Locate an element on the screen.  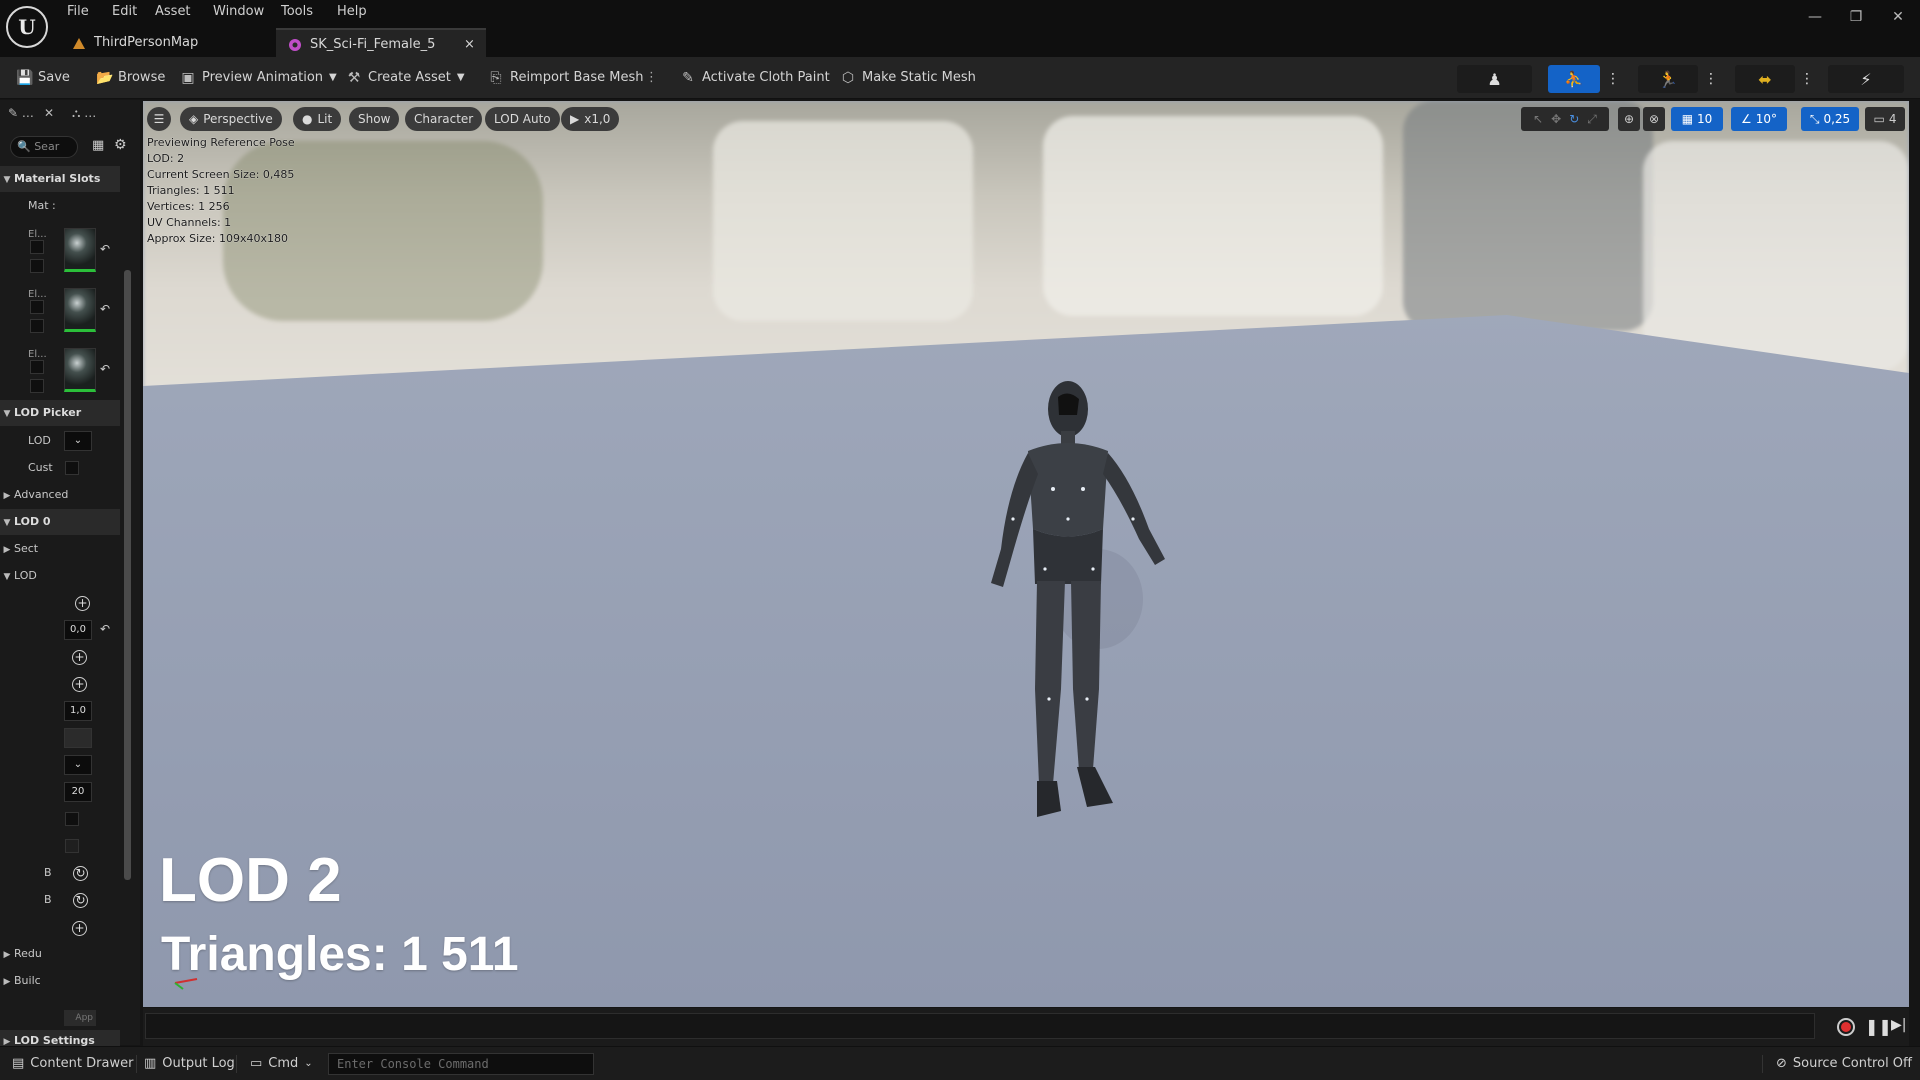
play-speed-button: ▶ x1,0 is located at coordinates (590, 119).